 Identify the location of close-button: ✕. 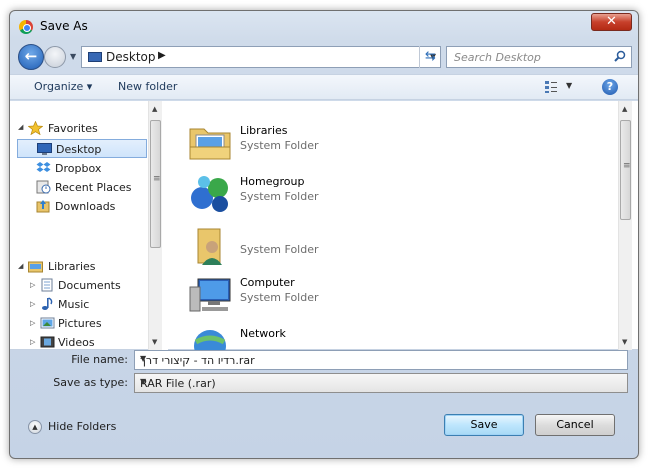
(611, 22).